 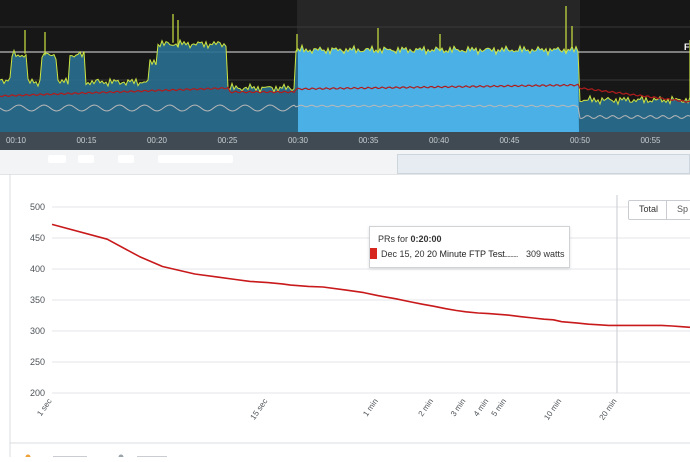 I want to click on legend-strip, so click(x=96, y=455).